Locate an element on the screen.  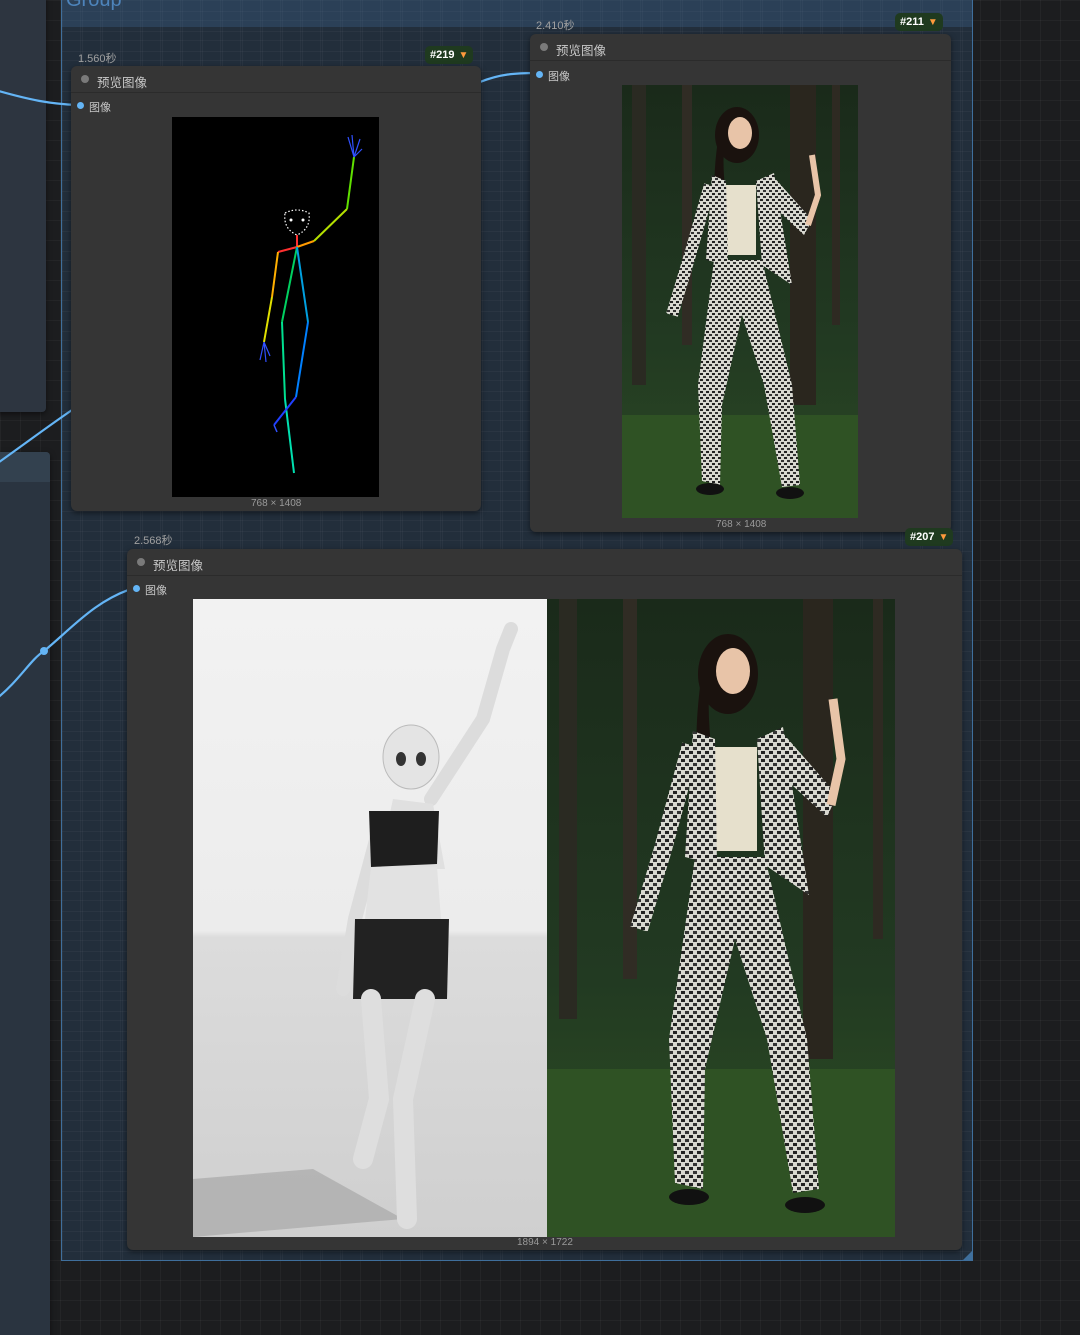
node-219-dims: 768 × 1408 is located at coordinates (276, 503).